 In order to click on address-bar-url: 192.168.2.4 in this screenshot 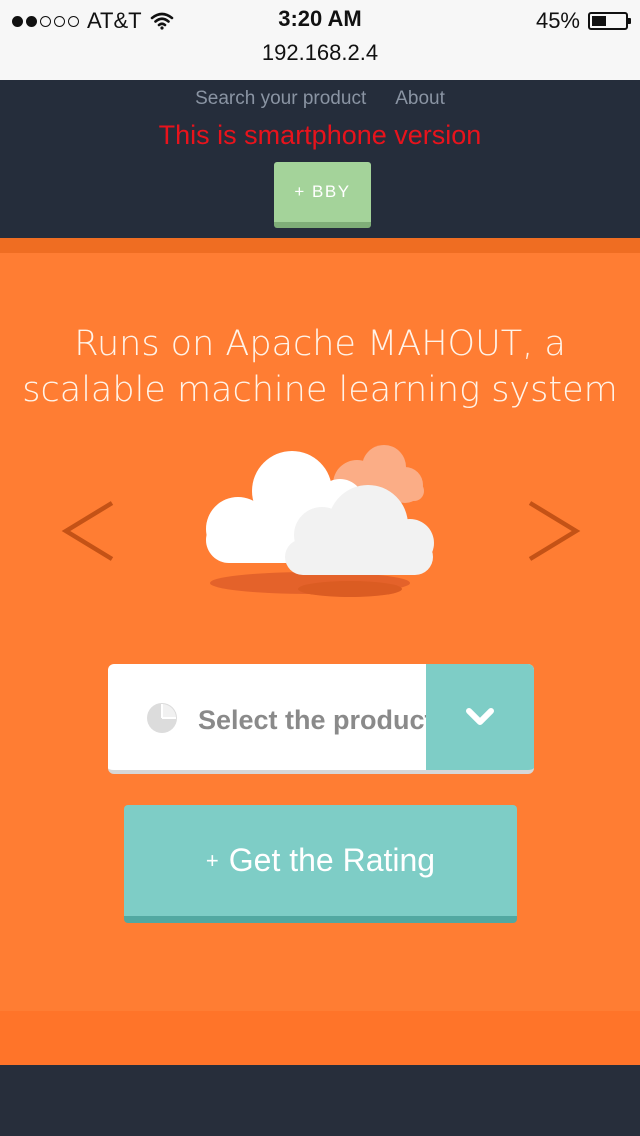, I will do `click(320, 53)`.